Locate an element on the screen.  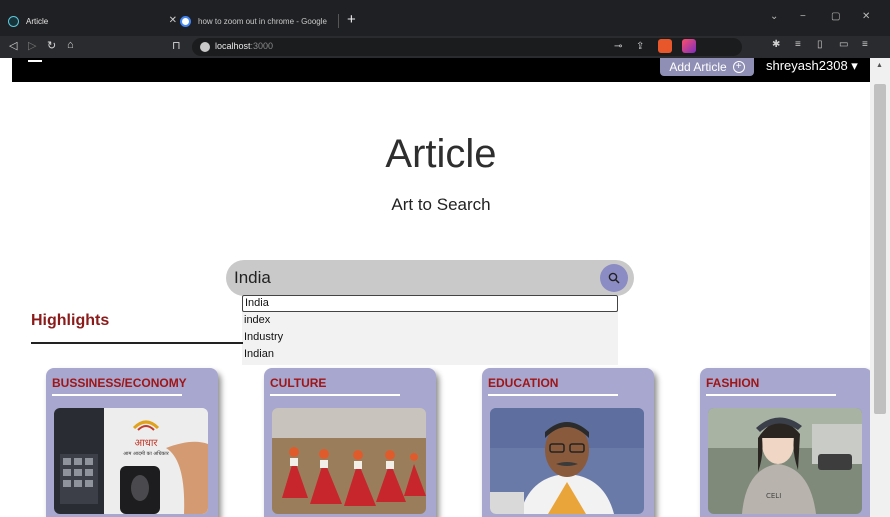
search-icon is located at coordinates (614, 278).